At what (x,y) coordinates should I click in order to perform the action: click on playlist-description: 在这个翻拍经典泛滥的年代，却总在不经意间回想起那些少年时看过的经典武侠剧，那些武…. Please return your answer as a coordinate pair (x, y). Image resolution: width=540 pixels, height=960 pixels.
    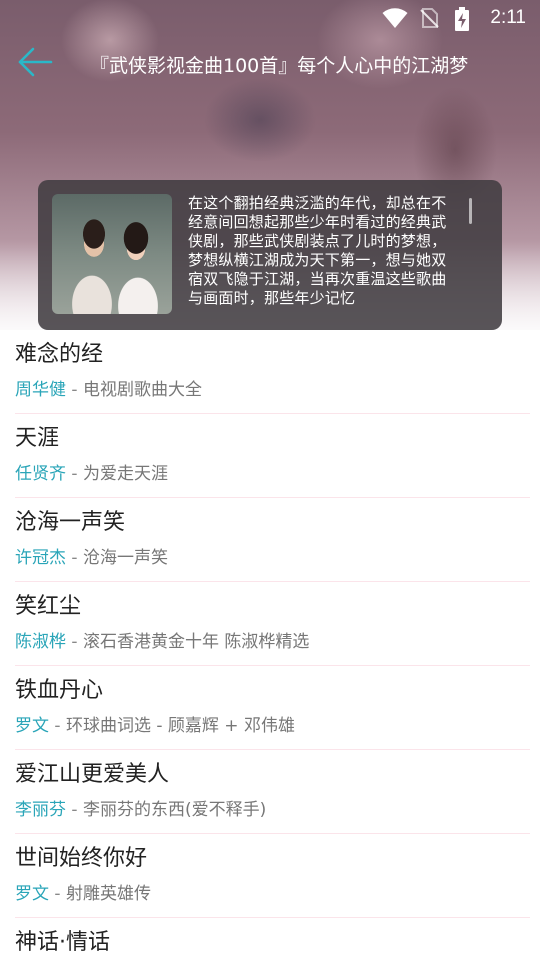
    Looking at the image, I should click on (317, 250).